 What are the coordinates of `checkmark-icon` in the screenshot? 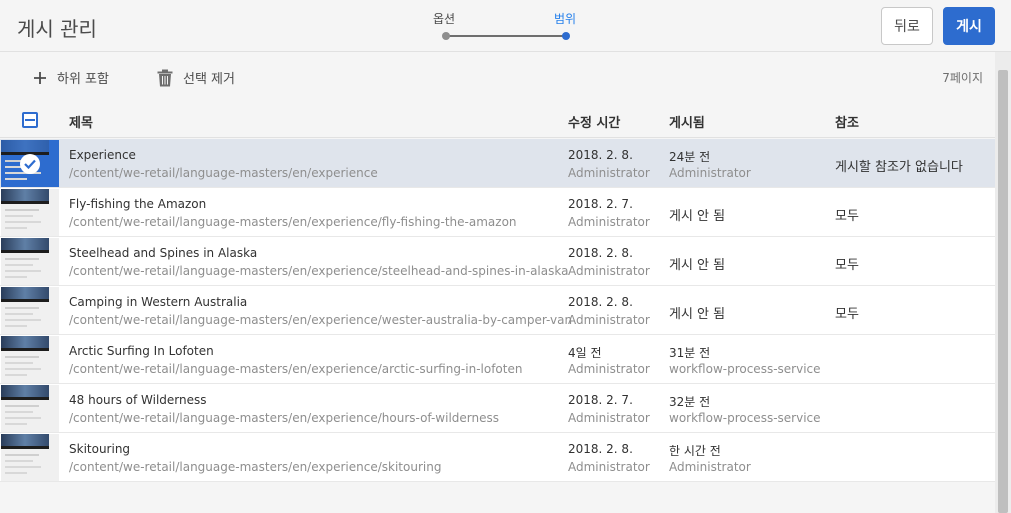 It's located at (30, 164).